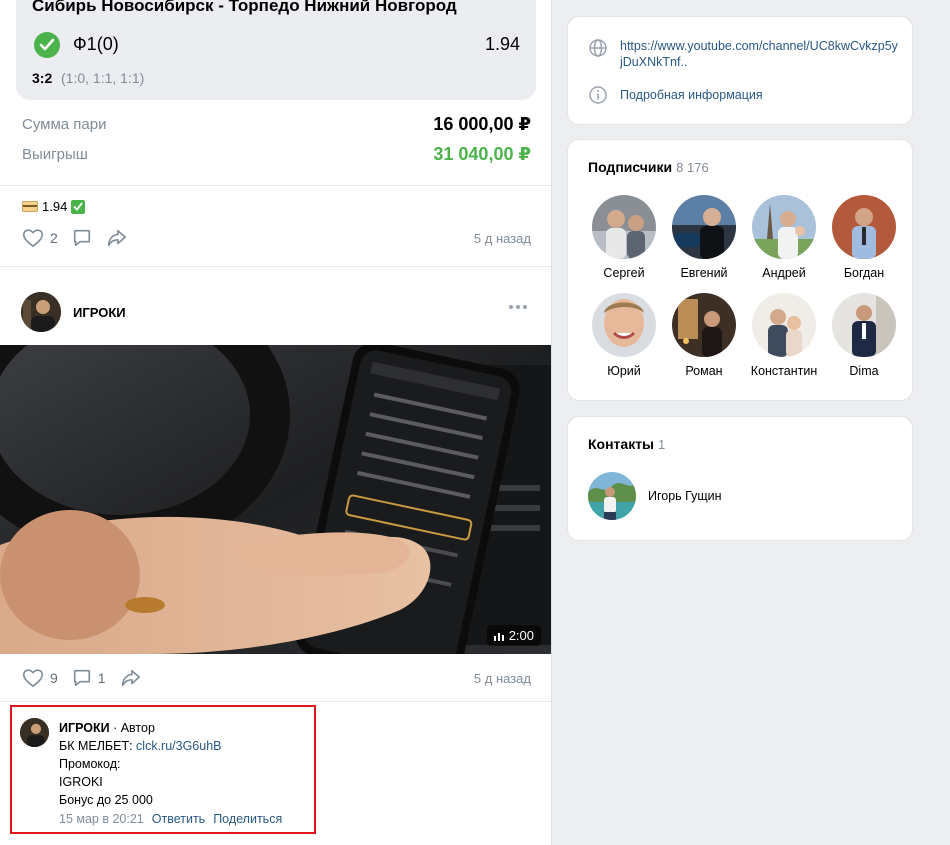 This screenshot has width=950, height=845. I want to click on post-text-odds: 1.94, so click(55, 206).